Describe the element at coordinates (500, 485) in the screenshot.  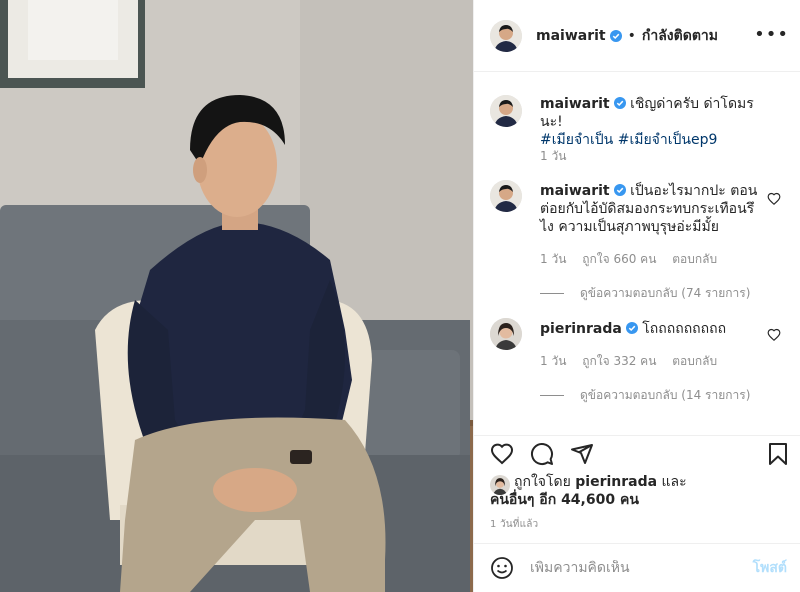
I see `liker-avatar` at that location.